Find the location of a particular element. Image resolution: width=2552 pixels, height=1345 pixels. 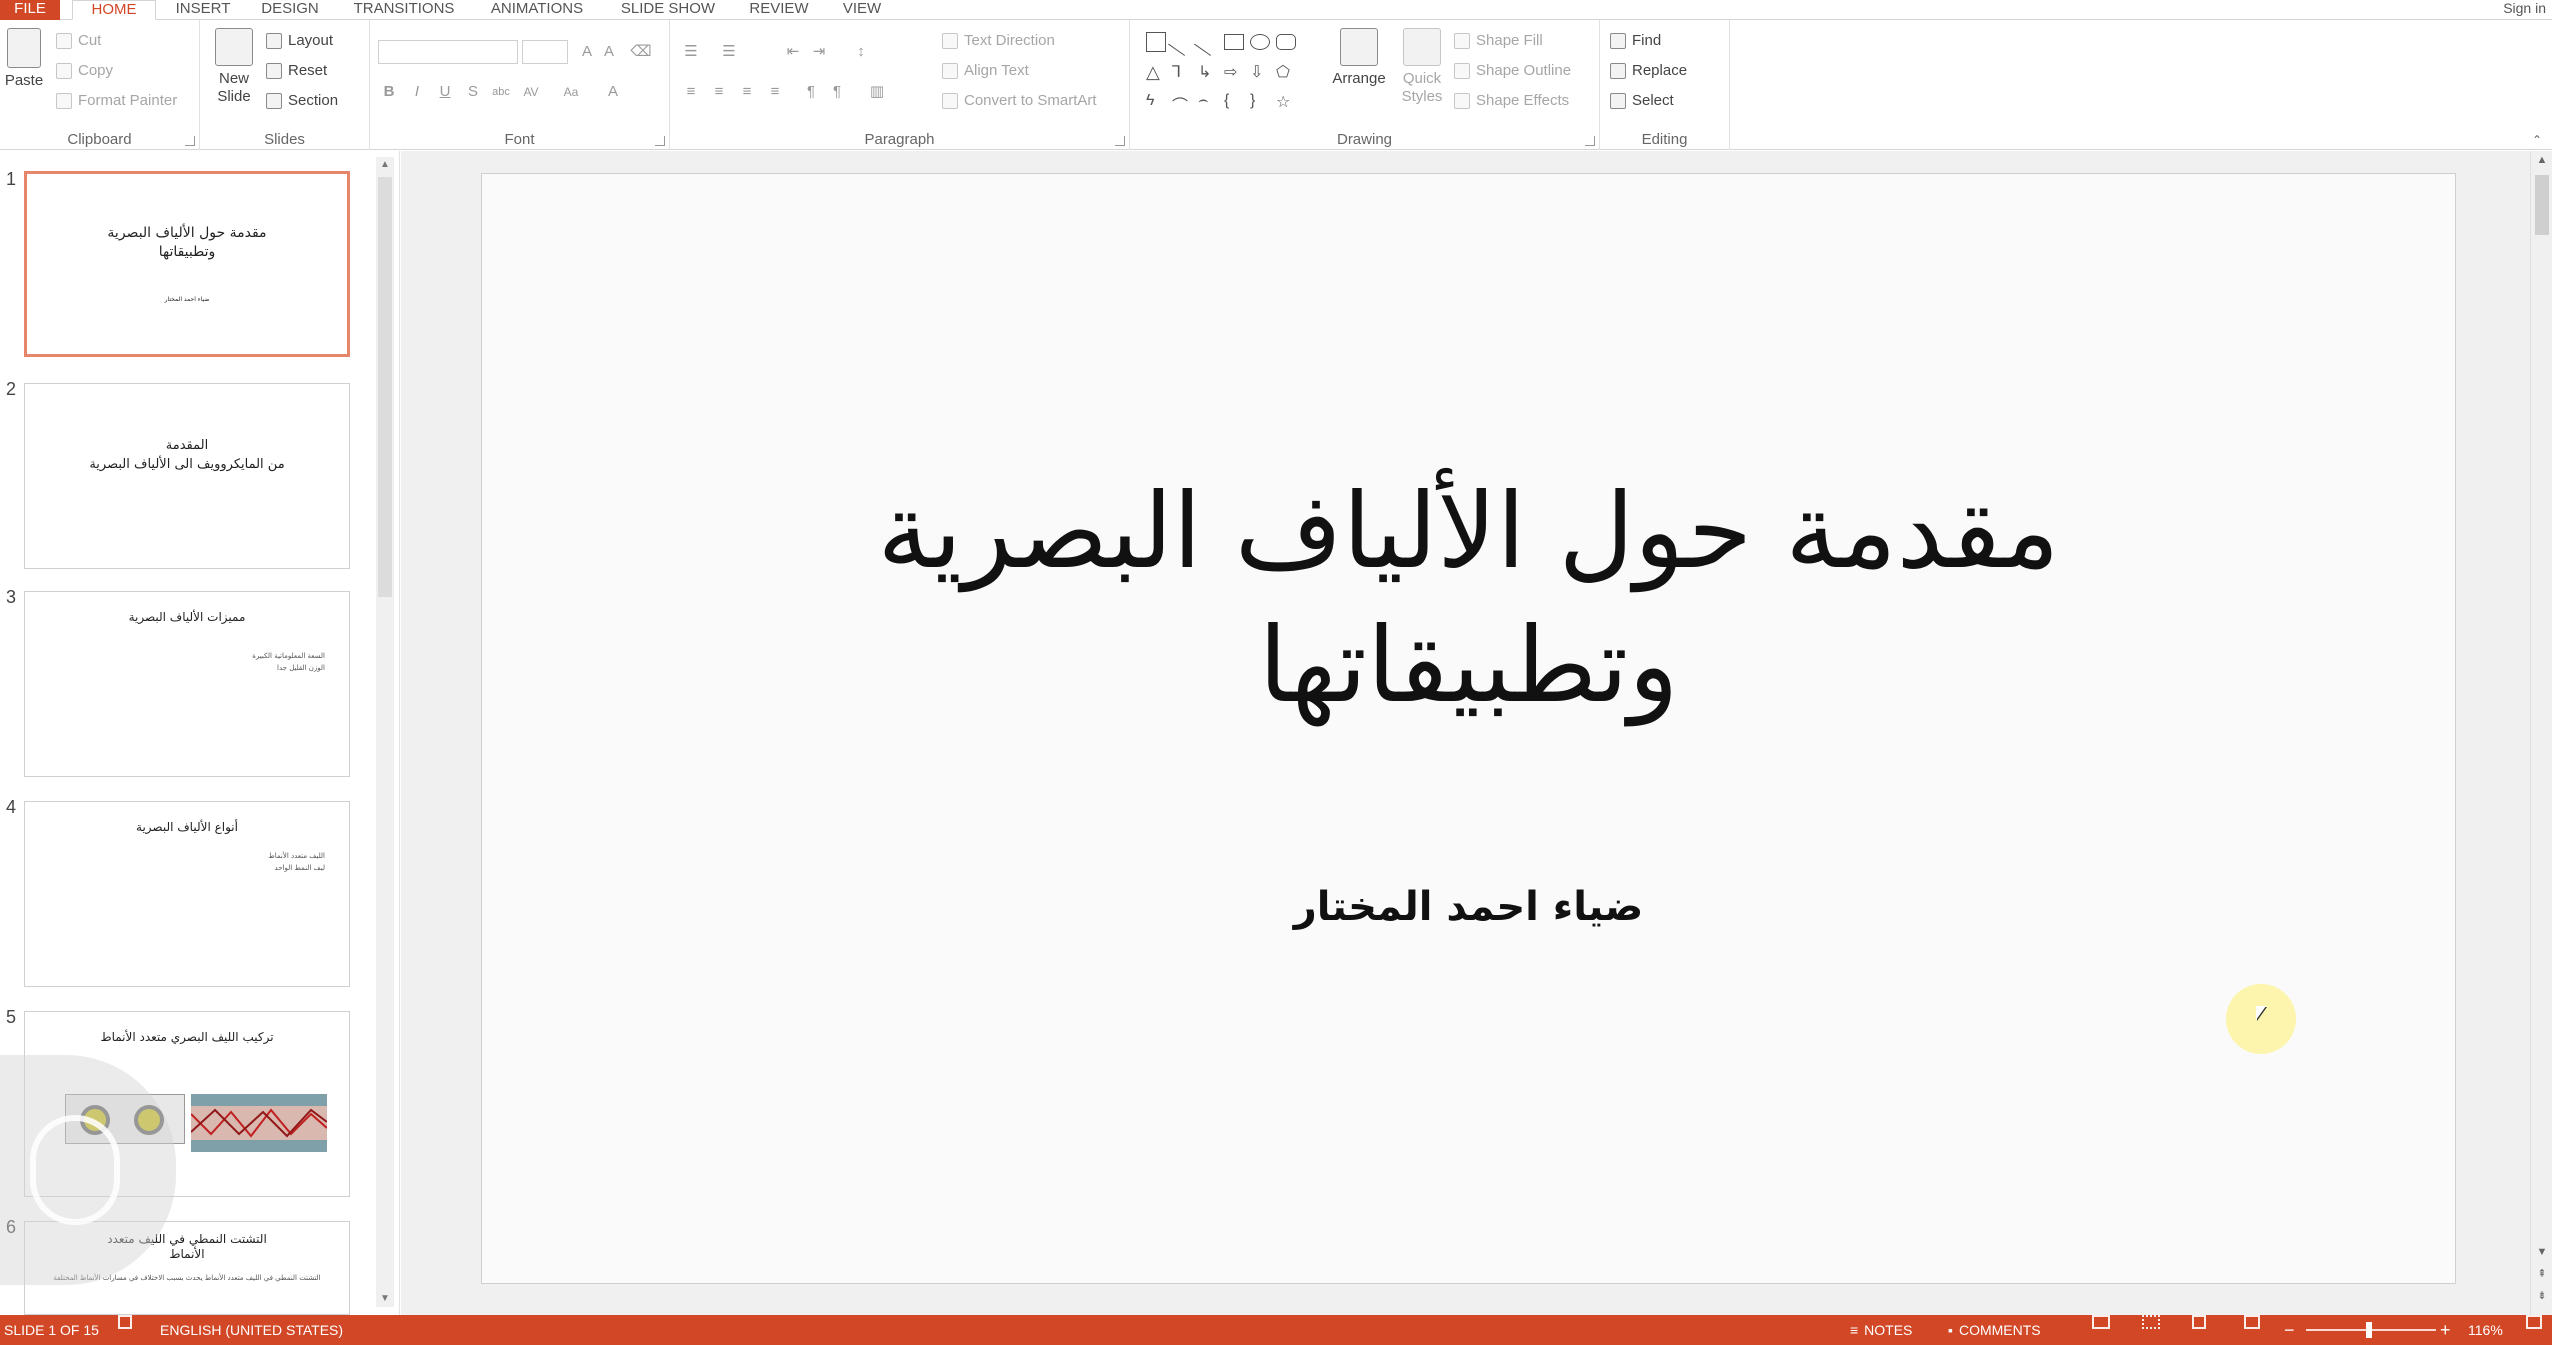

shapes-gallery: △ ⅂ ↳ ⇨ ⇩ ⬠ ϟ ⌒ ⌢ { } ☆ is located at coordinates (1230, 75).